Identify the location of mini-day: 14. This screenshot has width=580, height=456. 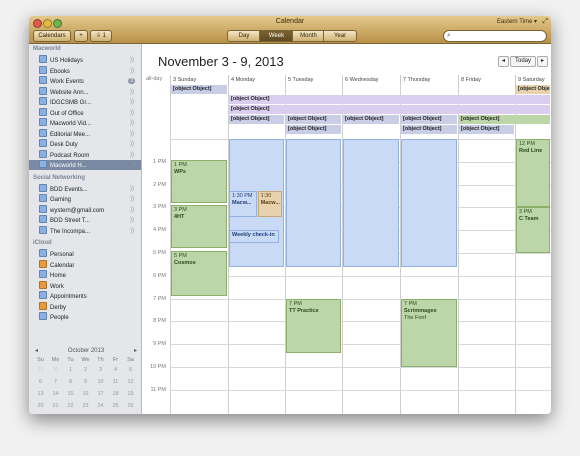
(55, 394).